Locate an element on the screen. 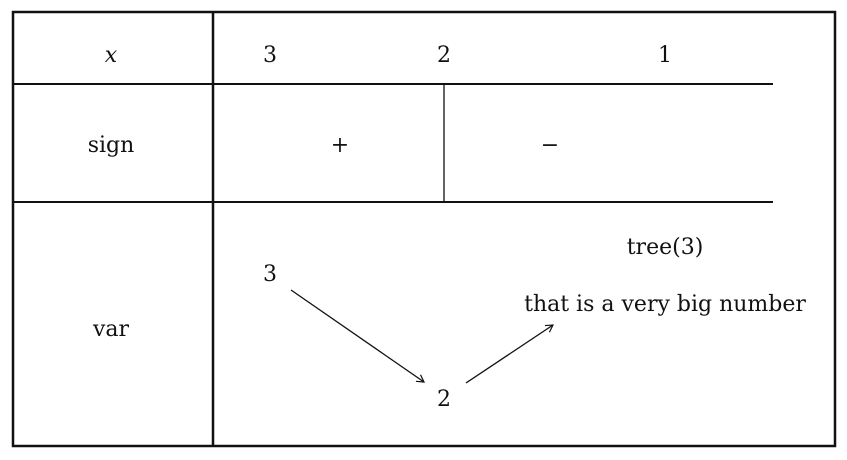 The width and height of the screenshot is (847, 460). decreasing-arrow is located at coordinates (357, 336).